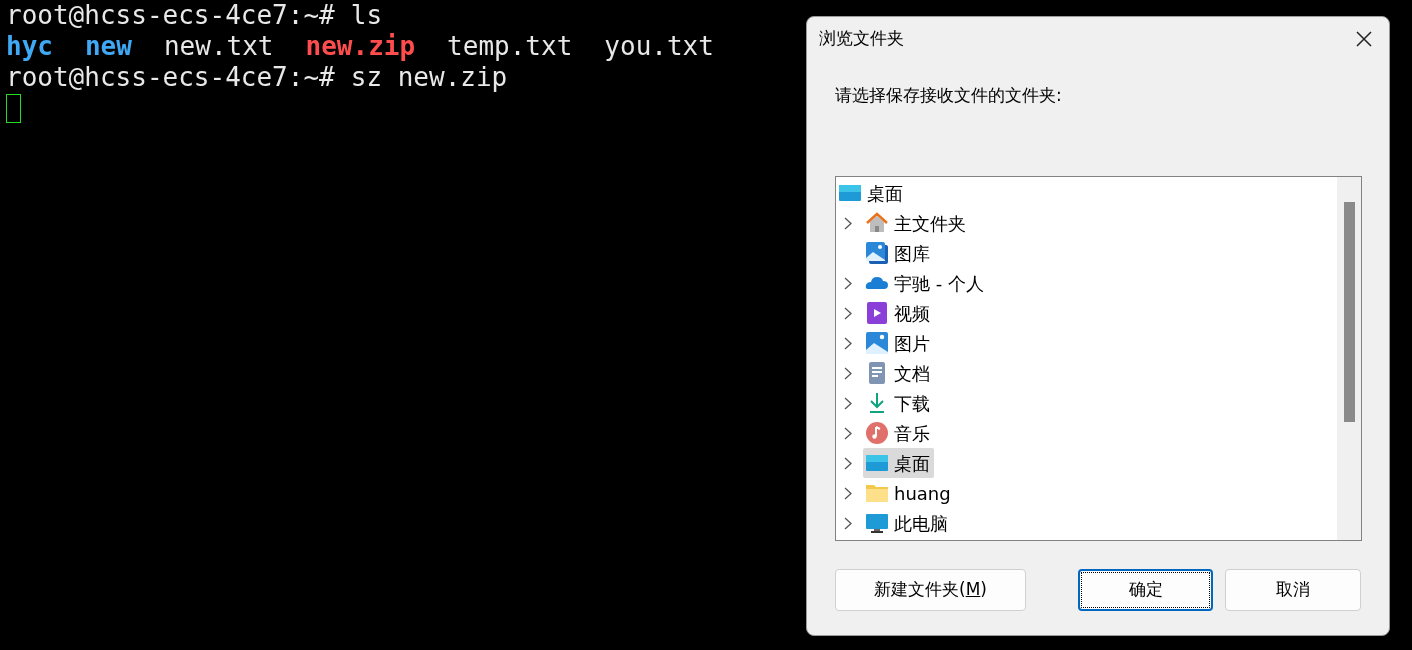 Image resolution: width=1412 pixels, height=650 pixels. I want to click on tree-item: 文档, so click(898, 373).